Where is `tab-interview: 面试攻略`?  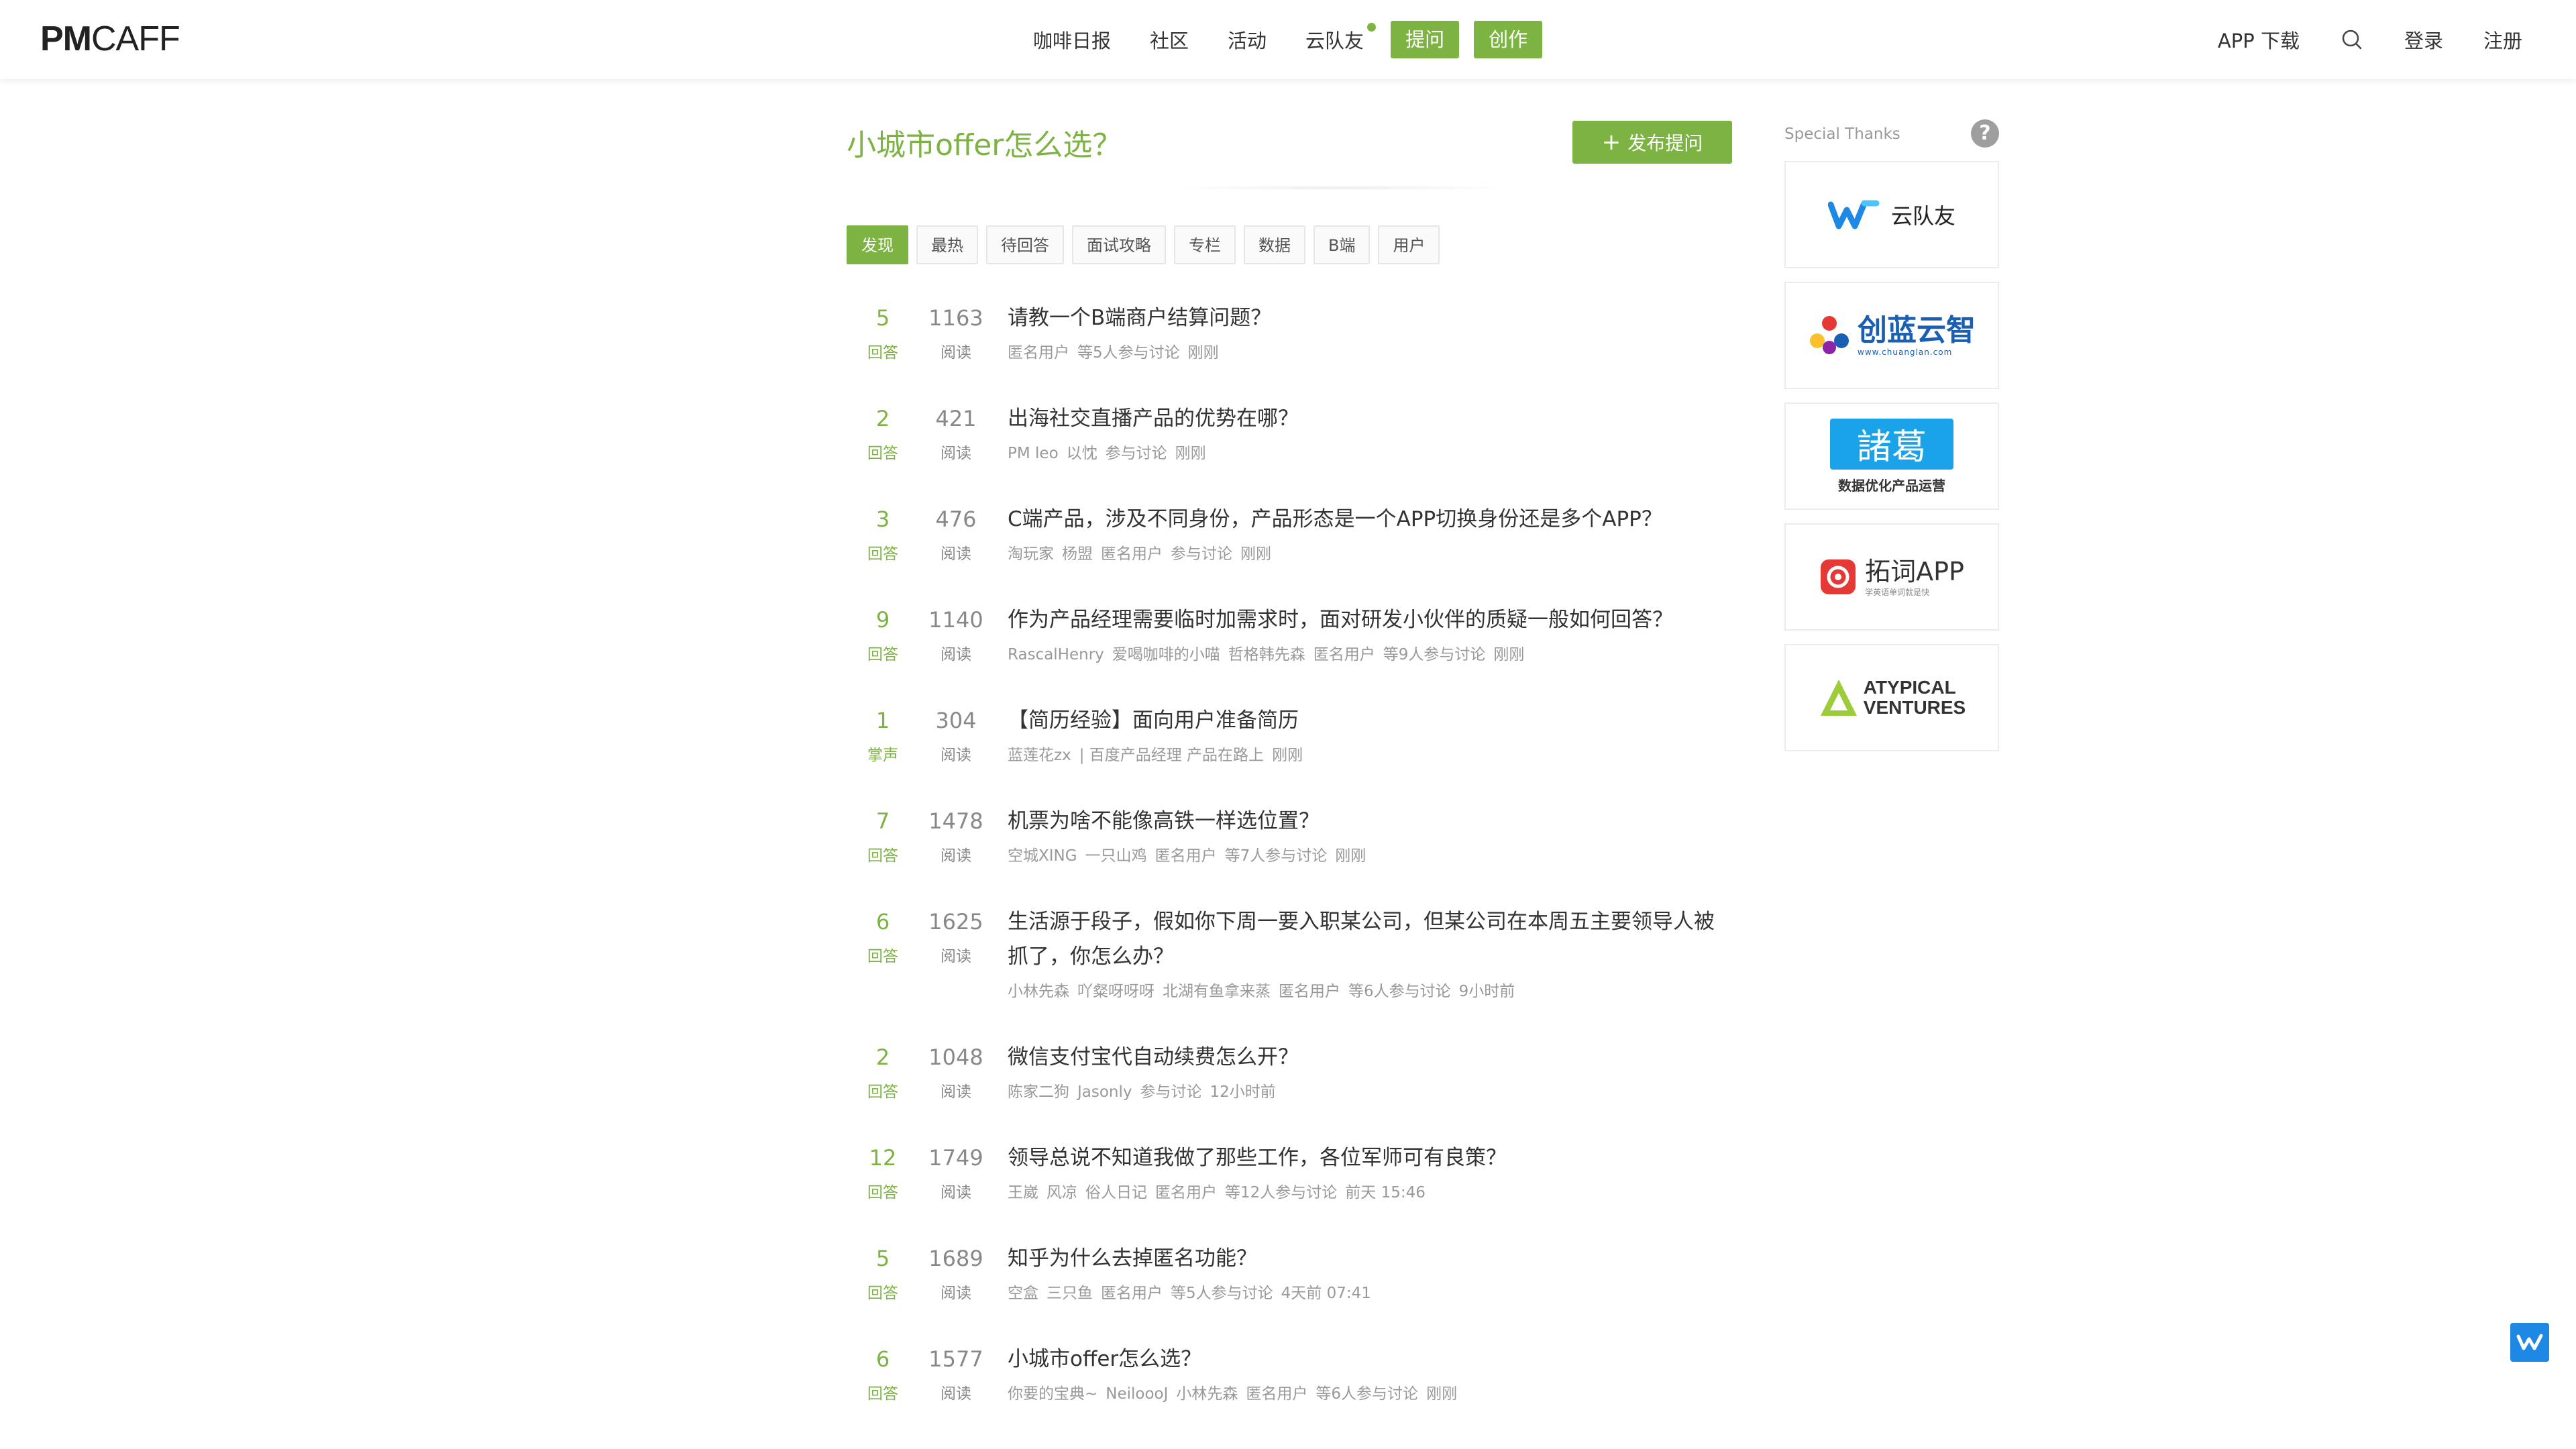 tab-interview: 面试攻略 is located at coordinates (1119, 244).